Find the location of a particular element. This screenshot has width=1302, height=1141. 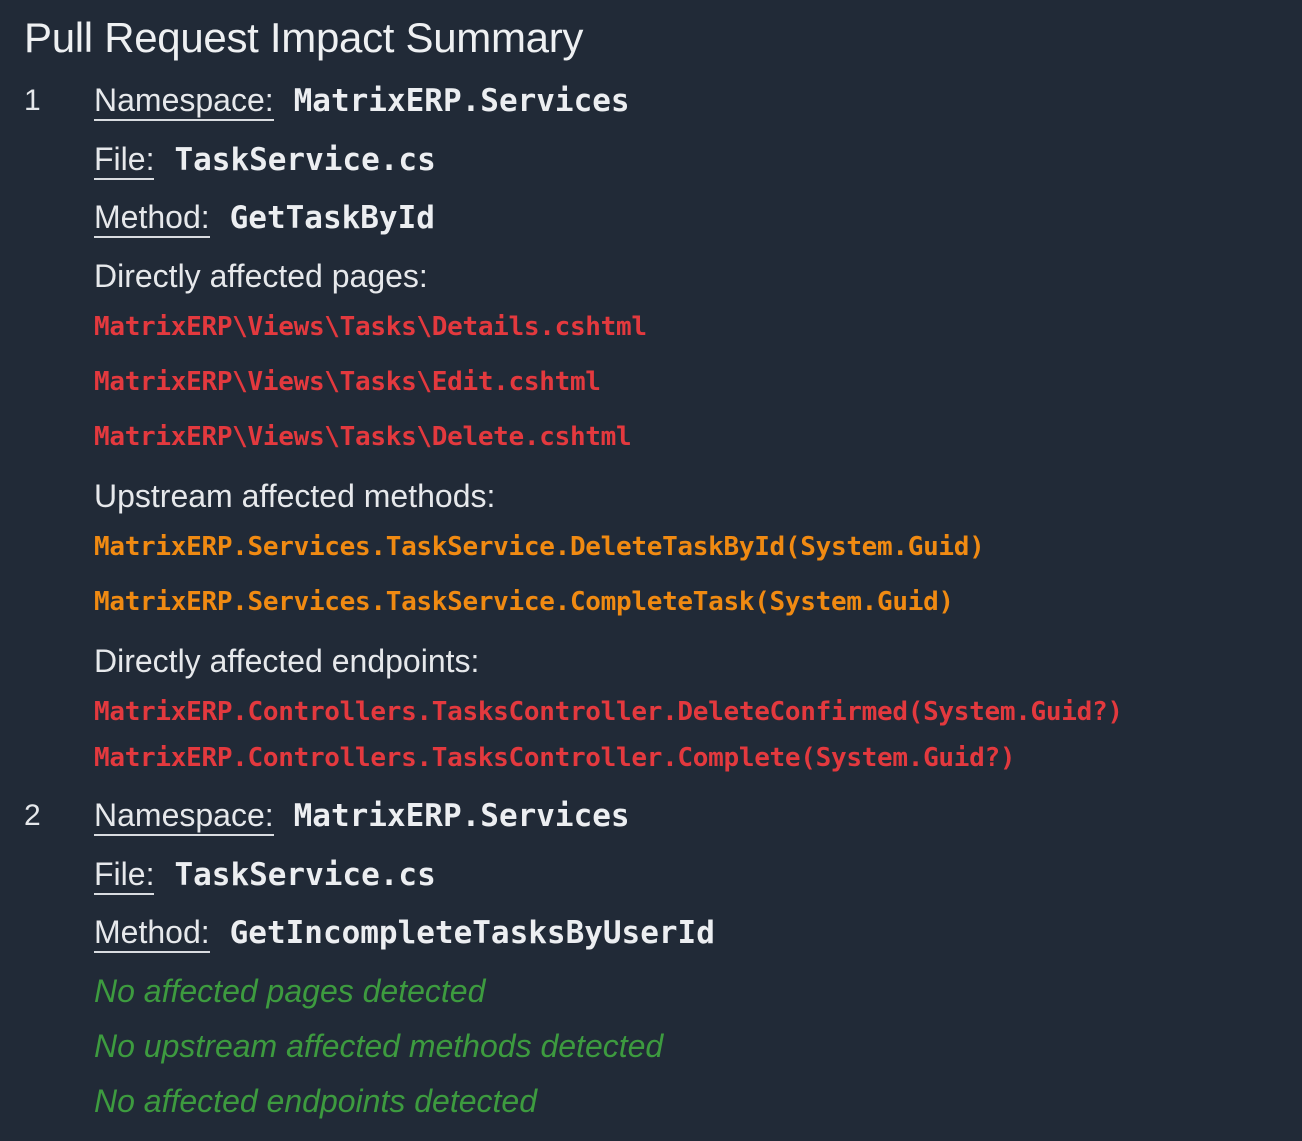

endpoints-header: Directly affected endpoints: is located at coordinates (287, 661).